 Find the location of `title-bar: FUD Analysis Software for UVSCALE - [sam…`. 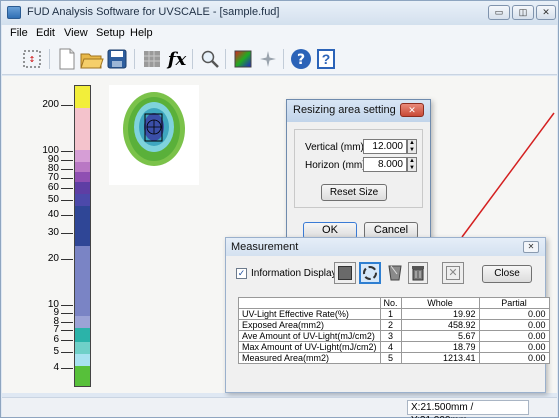

title-bar: FUD Analysis Software for UVSCALE - [sam… is located at coordinates (279, 13).